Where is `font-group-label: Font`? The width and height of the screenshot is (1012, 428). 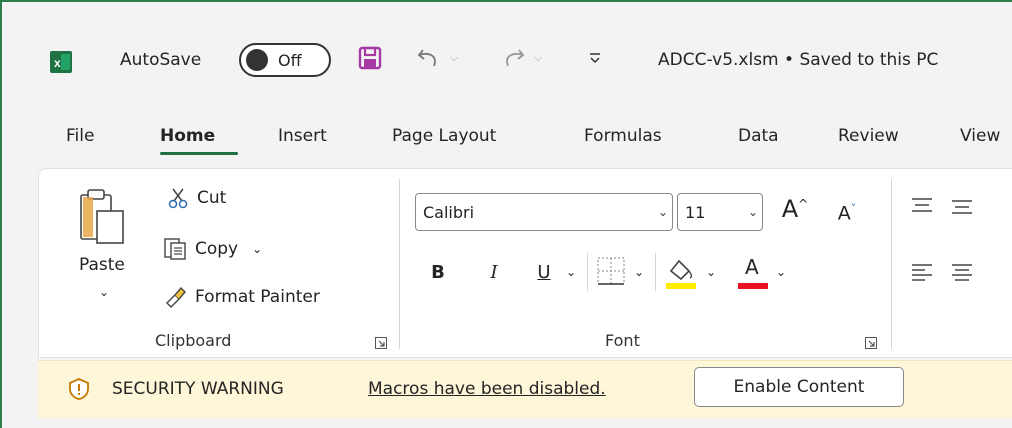 font-group-label: Font is located at coordinates (622, 340).